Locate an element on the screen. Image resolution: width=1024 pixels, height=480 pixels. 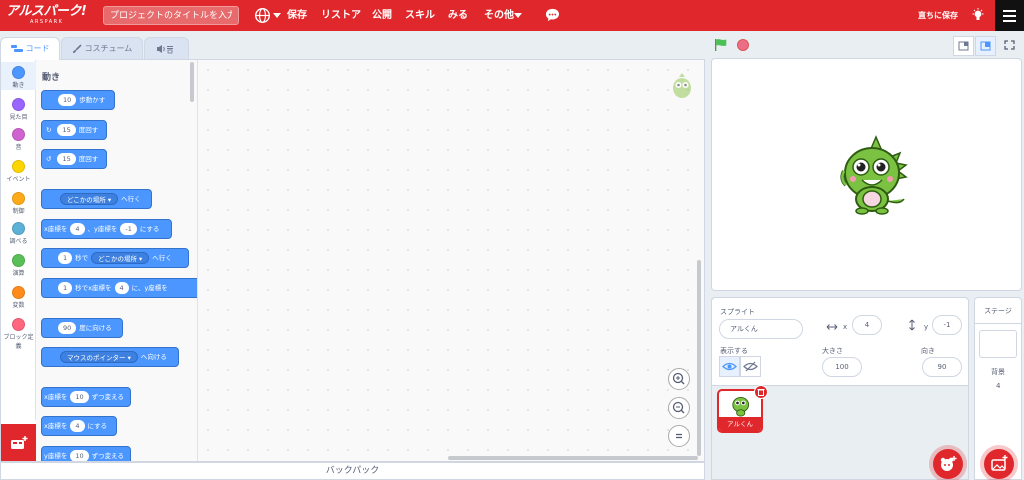
zoom-in-button is located at coordinates (679, 379).